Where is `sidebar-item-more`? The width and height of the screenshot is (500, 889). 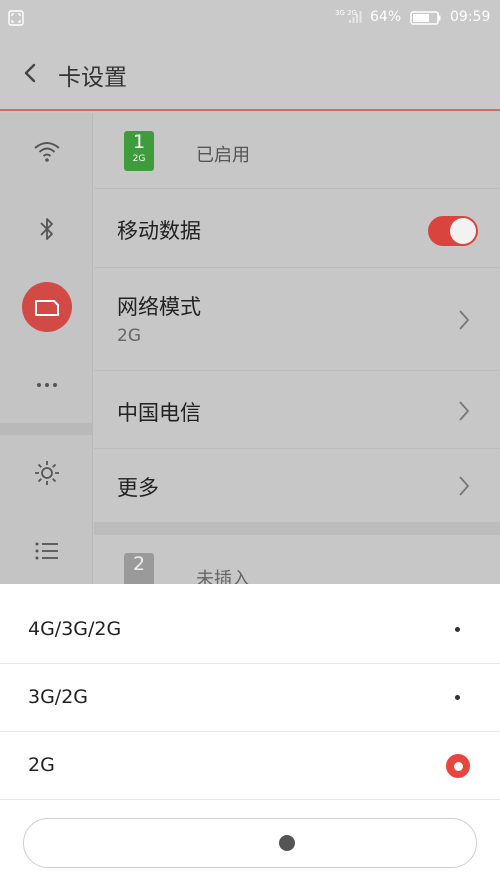
sidebar-item-more is located at coordinates (46, 385).